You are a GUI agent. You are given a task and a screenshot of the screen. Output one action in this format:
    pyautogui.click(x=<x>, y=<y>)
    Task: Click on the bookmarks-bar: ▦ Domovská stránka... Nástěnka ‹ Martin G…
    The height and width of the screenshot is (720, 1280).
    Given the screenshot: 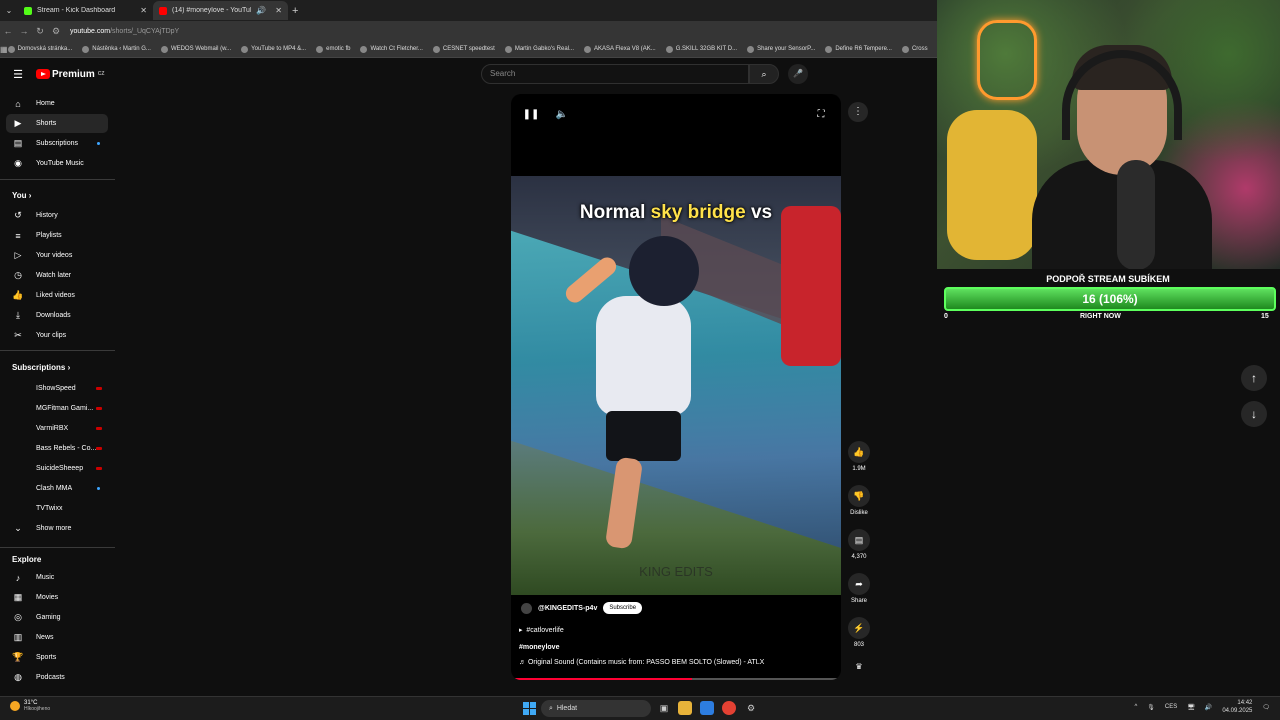 What is the action you would take?
    pyautogui.click(x=468, y=49)
    